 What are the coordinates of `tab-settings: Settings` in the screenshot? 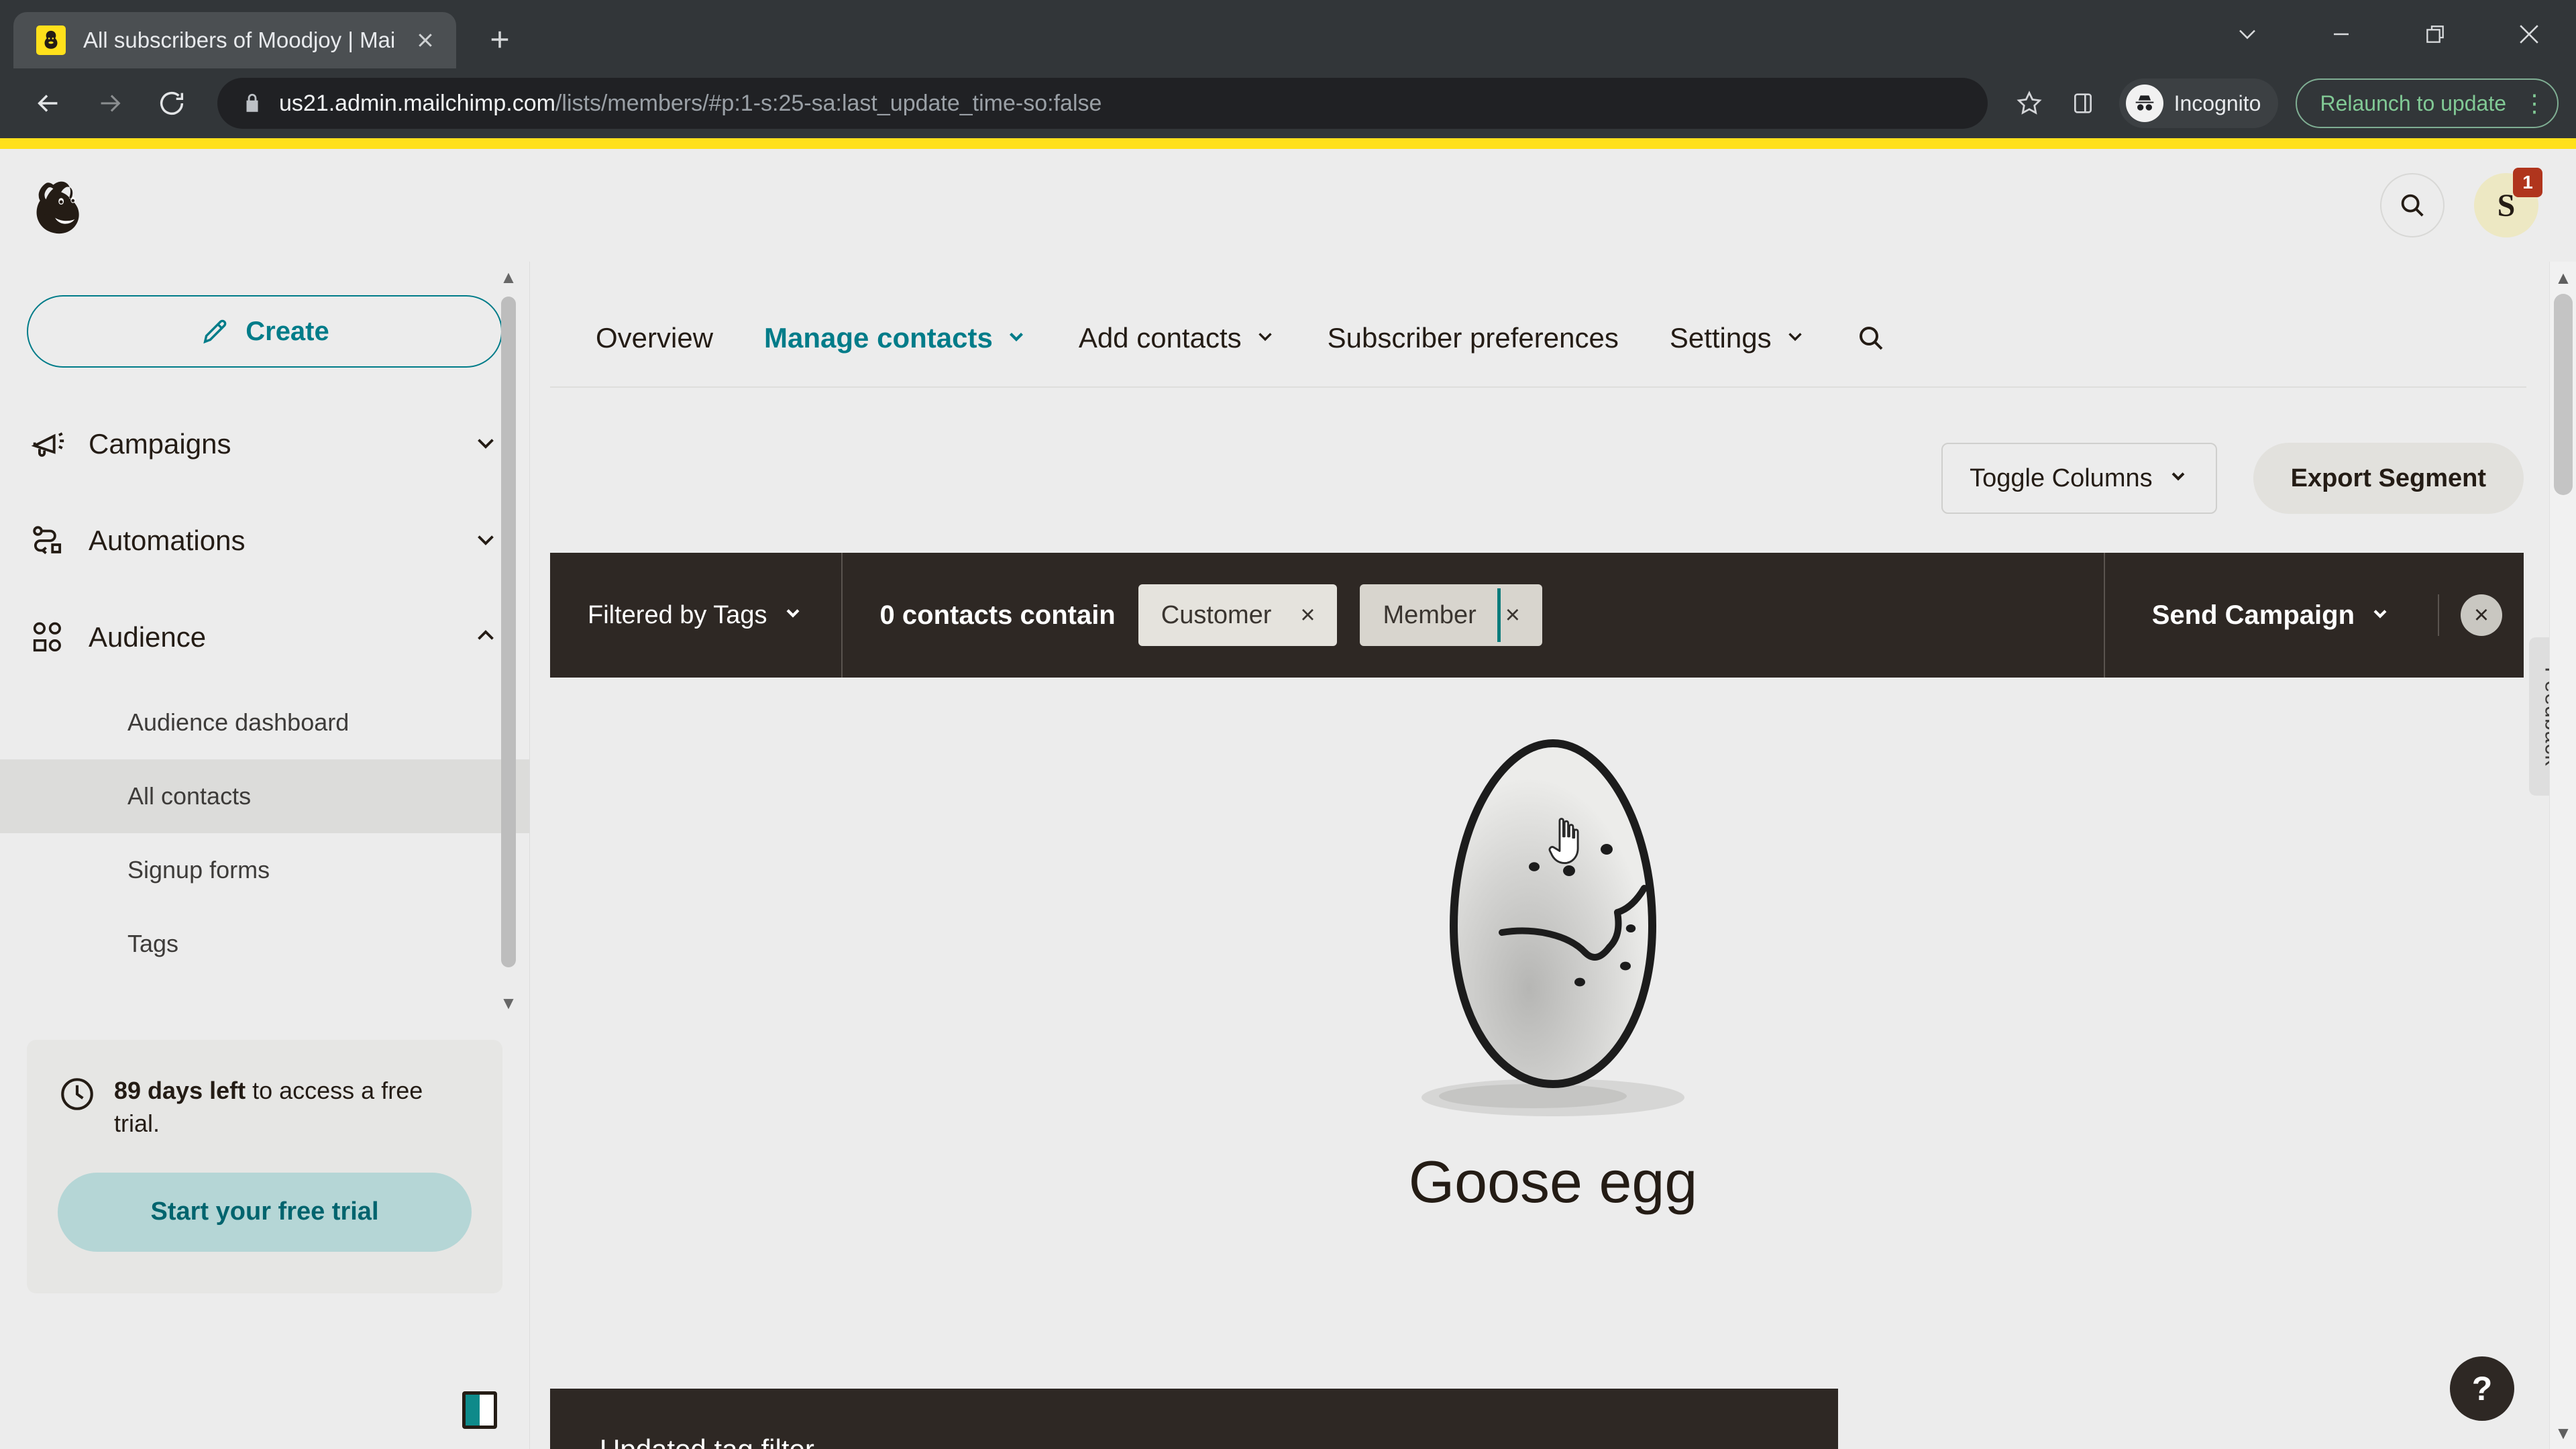 It's located at (1738, 348).